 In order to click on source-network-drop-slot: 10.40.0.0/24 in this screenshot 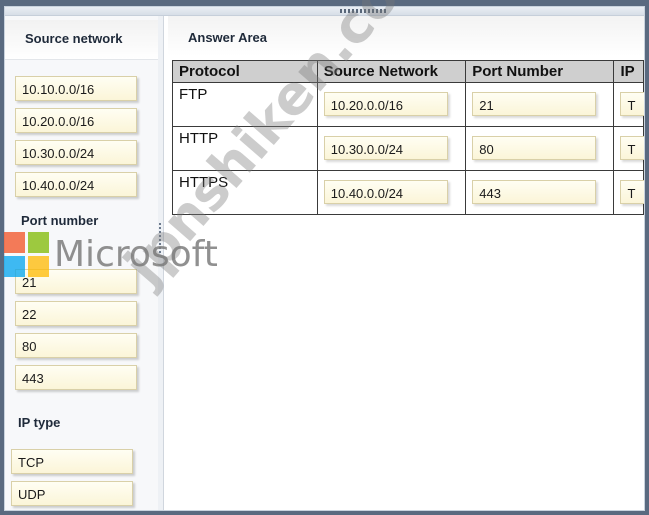, I will do `click(385, 192)`.